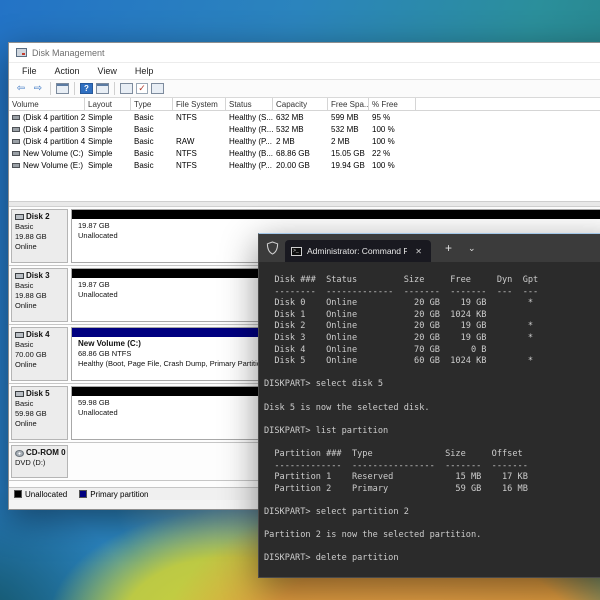 The image size is (600, 600). Describe the element at coordinates (108, 104) in the screenshot. I see `col-layout: Layout` at that location.